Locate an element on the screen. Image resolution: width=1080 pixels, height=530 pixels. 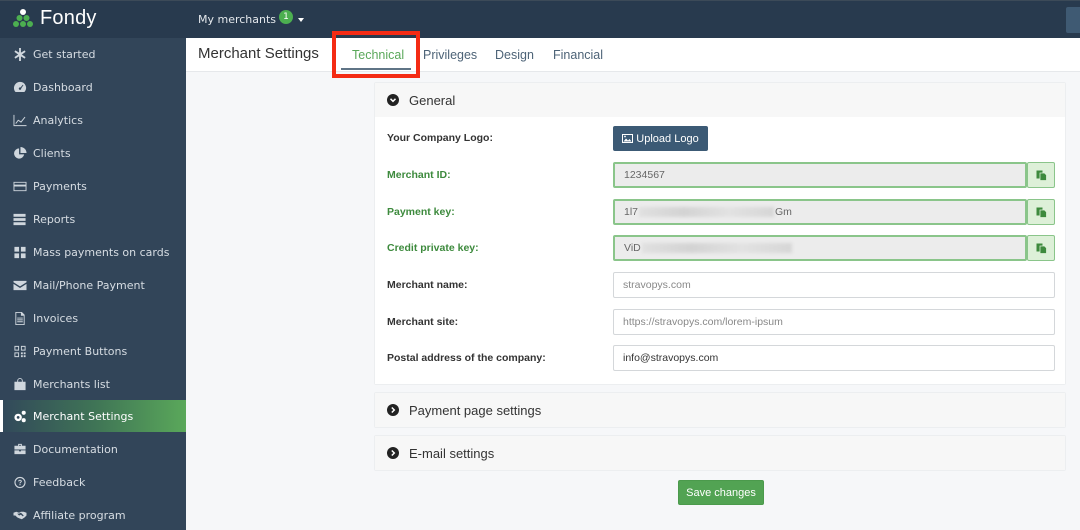
sidebar-item-label: Payment Buttons is located at coordinates (80, 351).